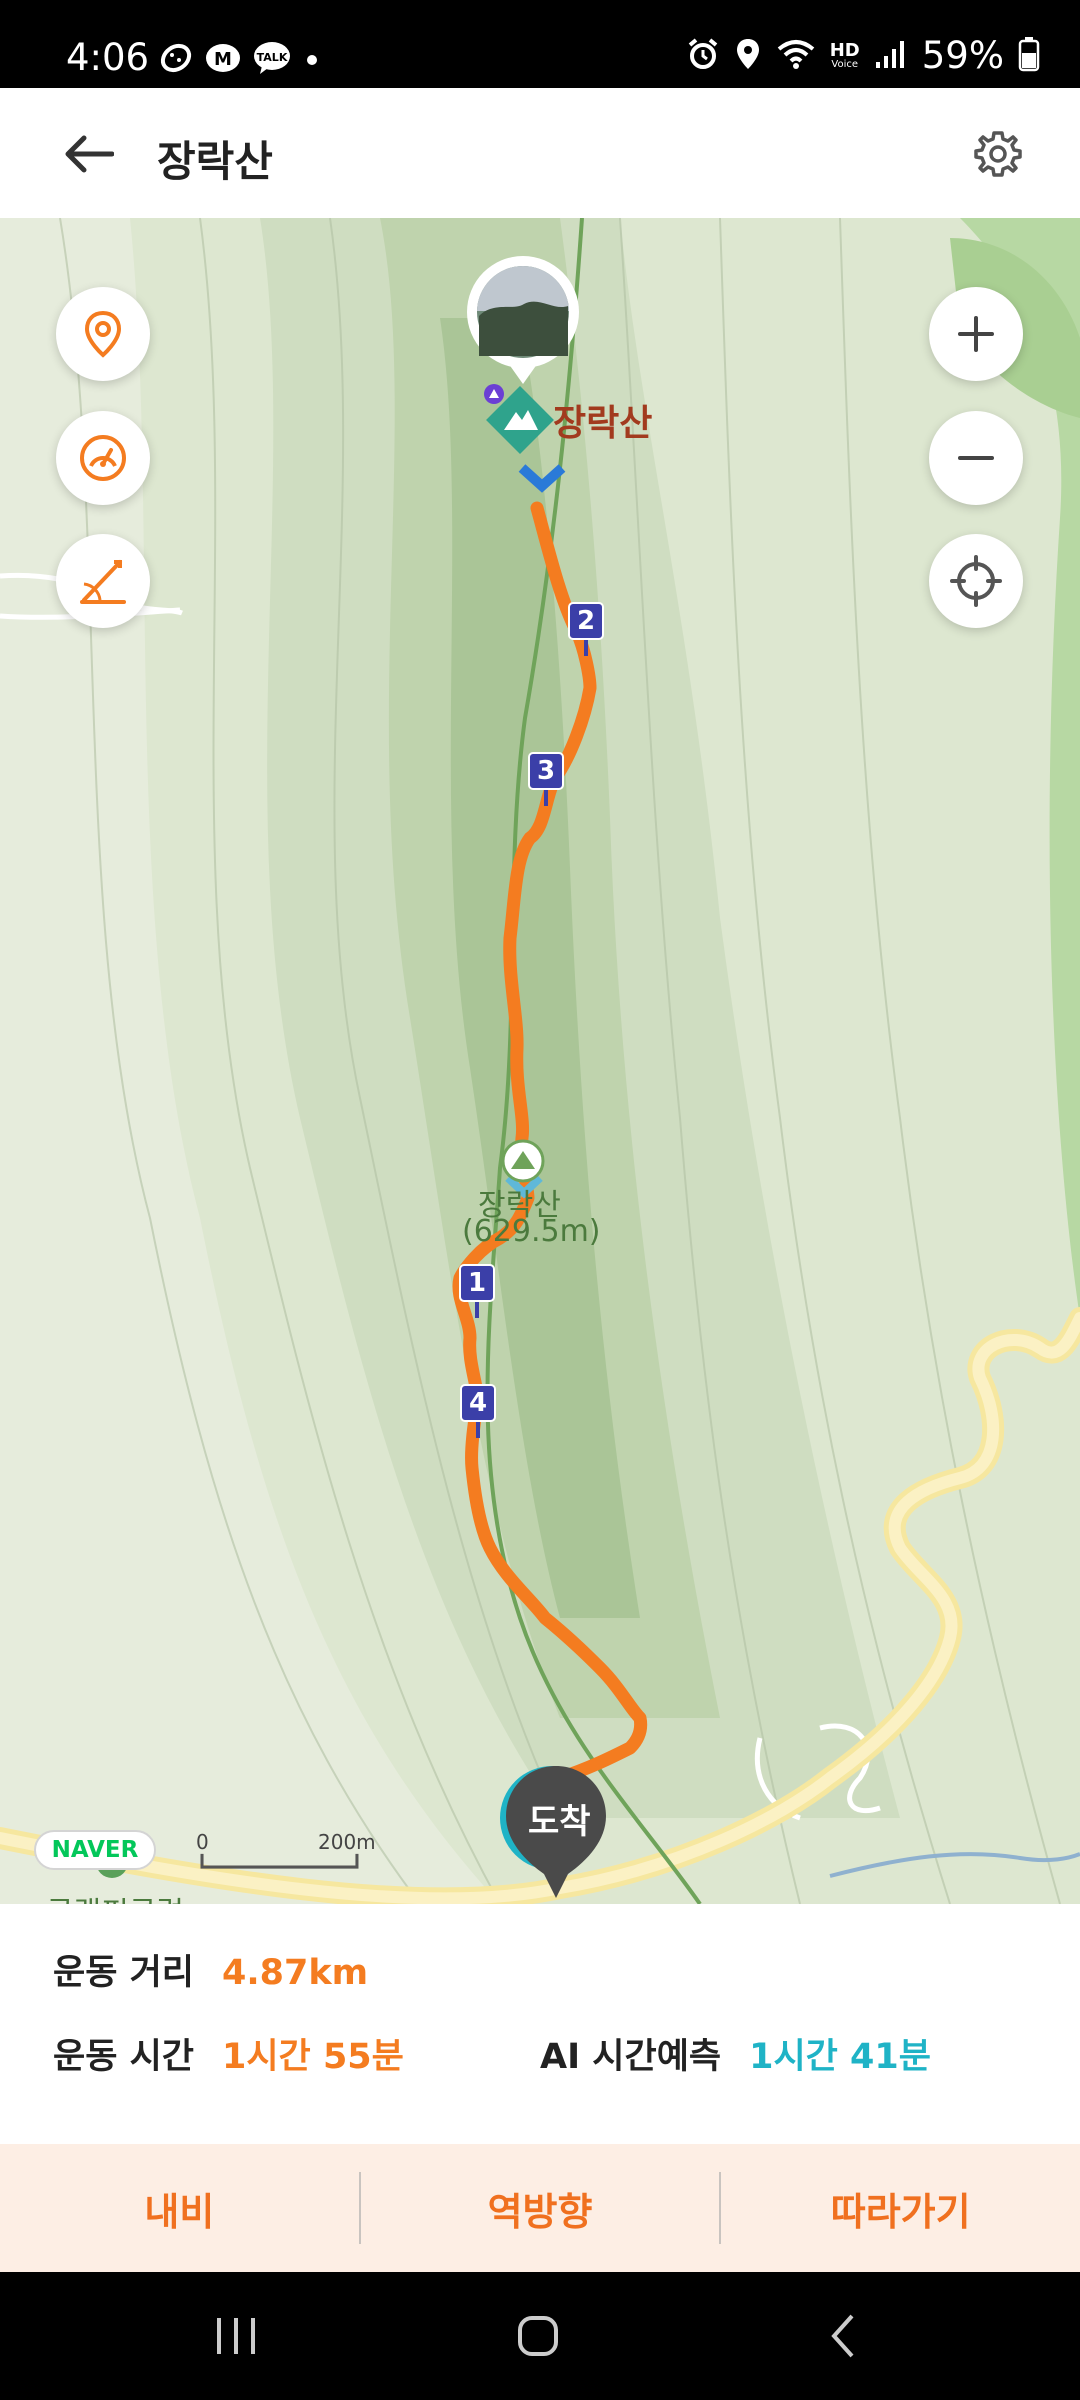 This screenshot has height=2400, width=1080. I want to click on distance-row: 운동 거리 4.87km, so click(210, 1969).